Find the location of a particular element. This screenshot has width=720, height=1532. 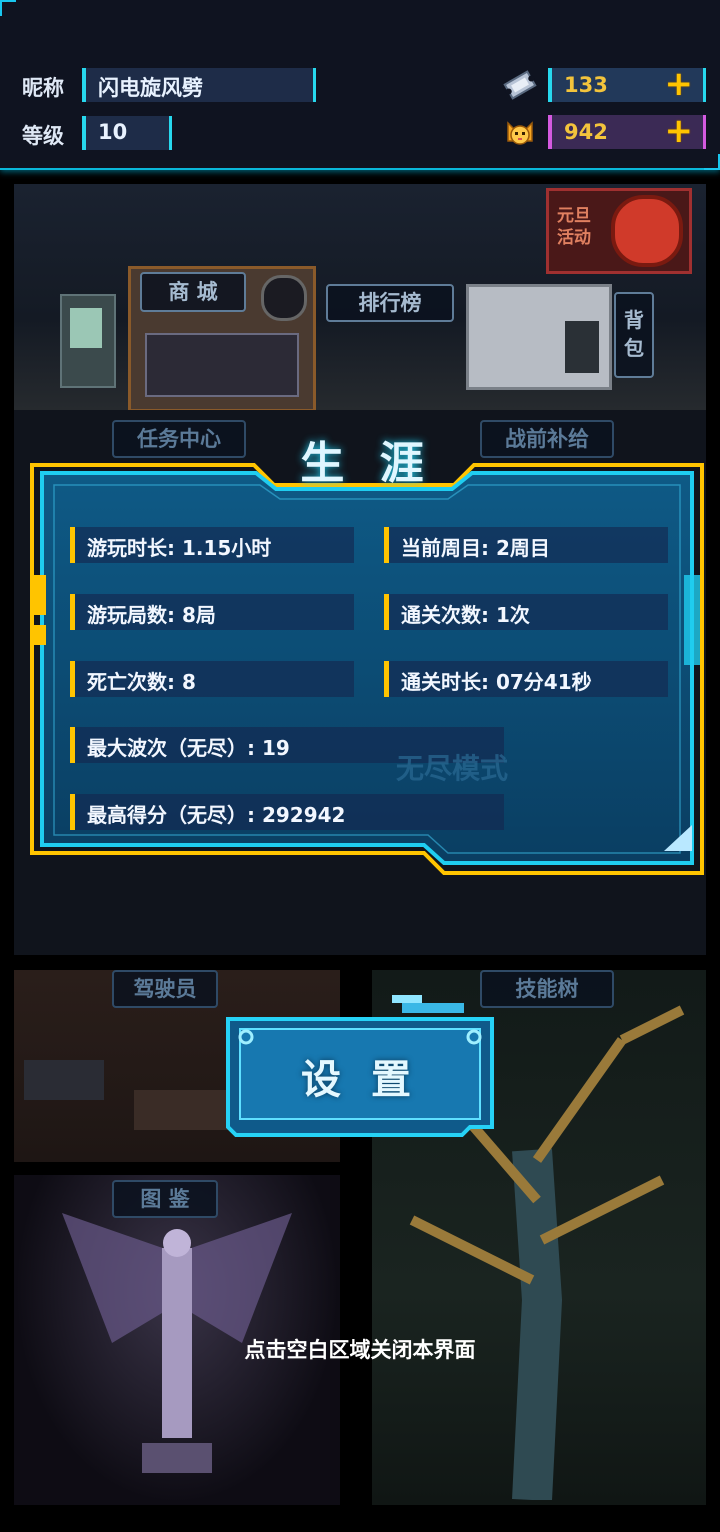

stat-play-count: 游玩局数: 8局 is located at coordinates (212, 612).